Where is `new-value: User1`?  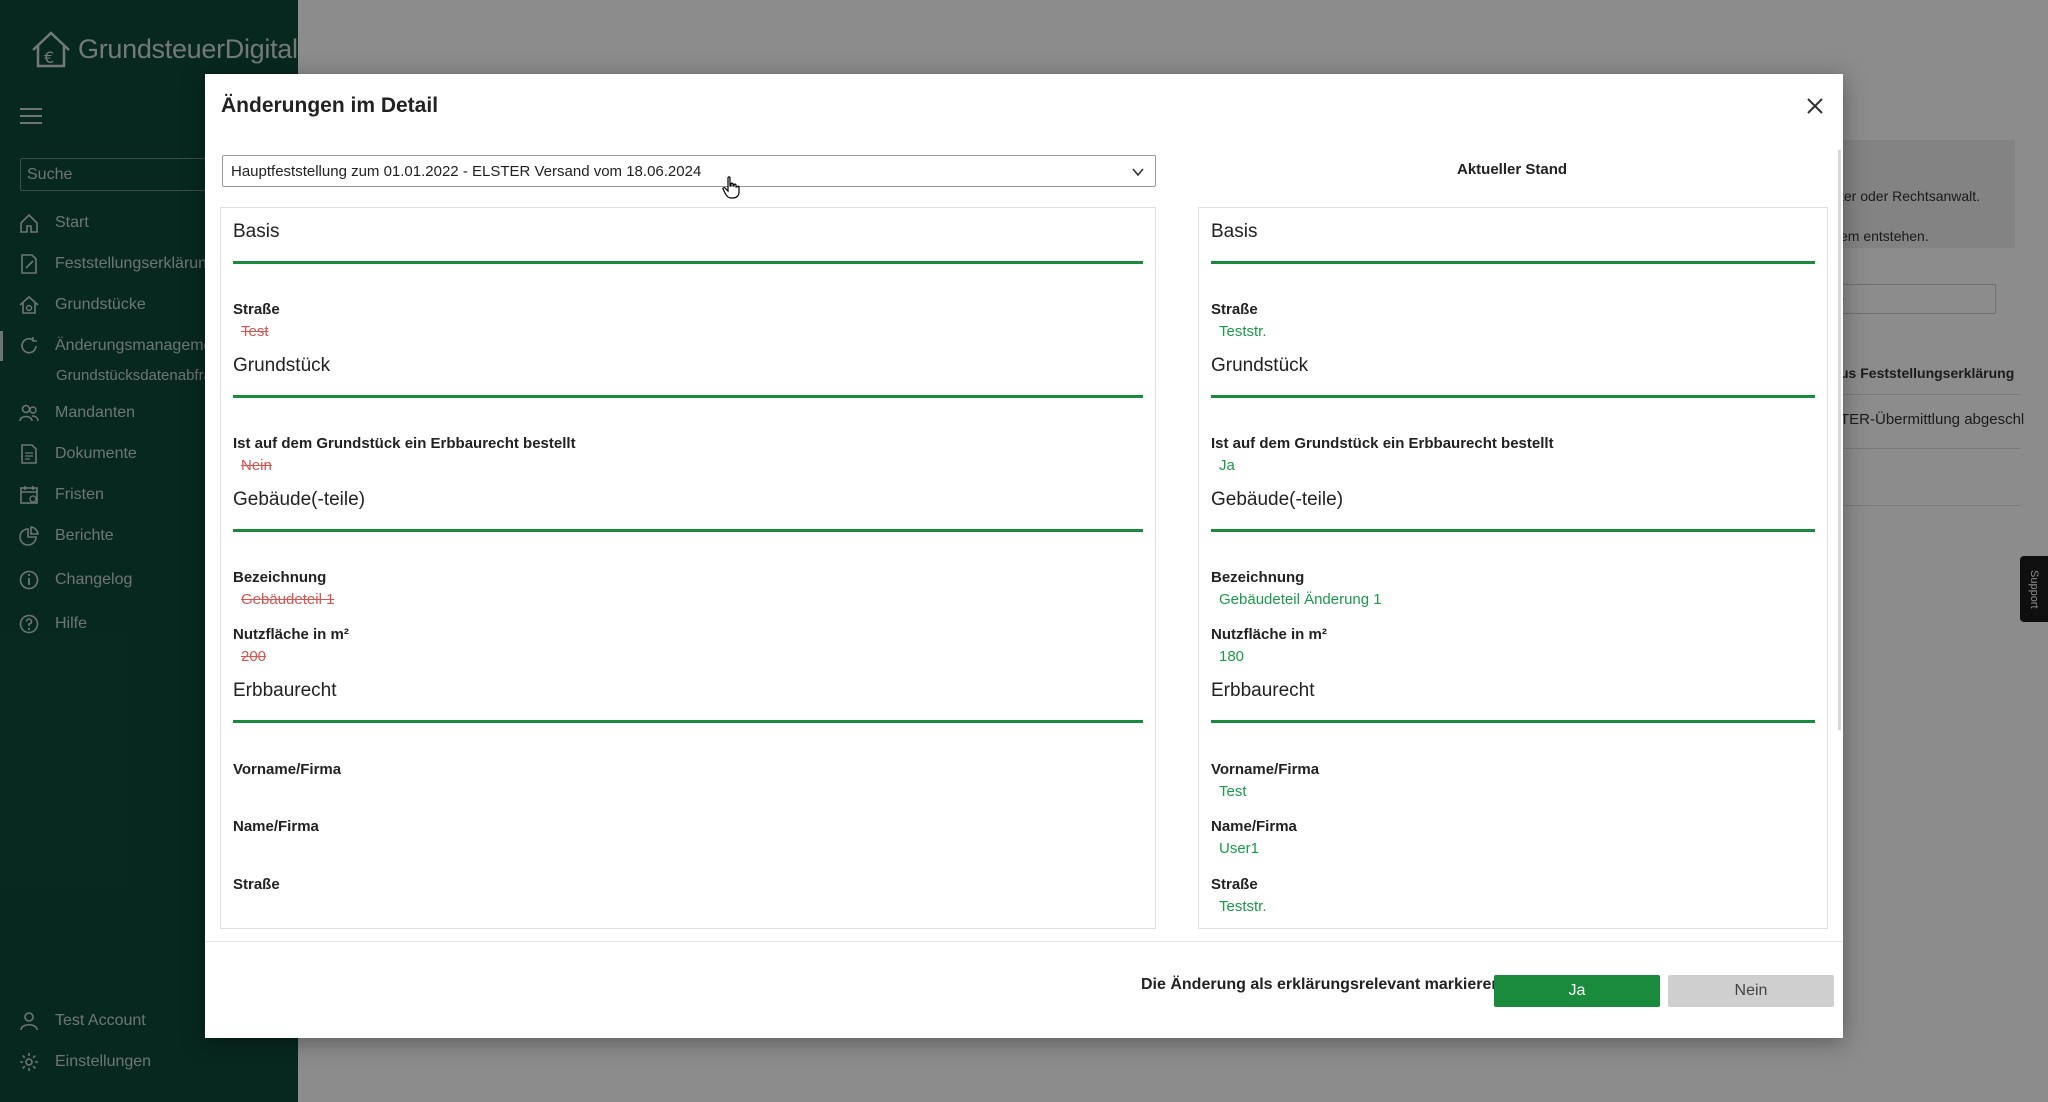
new-value: User1 is located at coordinates (1239, 848).